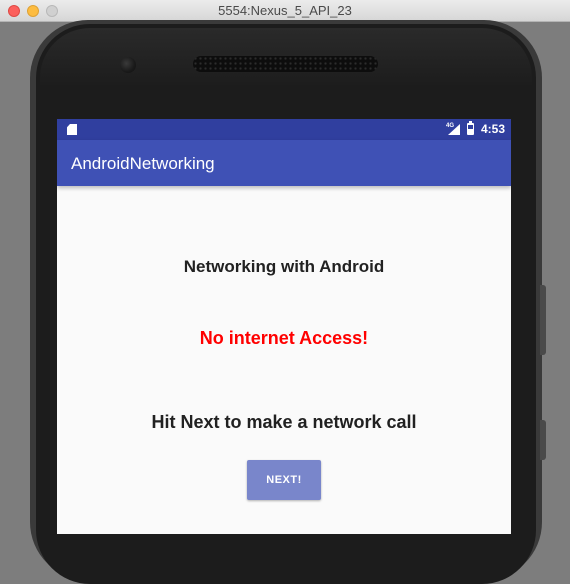 The width and height of the screenshot is (570, 584). What do you see at coordinates (72, 129) in the screenshot?
I see `sd-card-icon` at bounding box center [72, 129].